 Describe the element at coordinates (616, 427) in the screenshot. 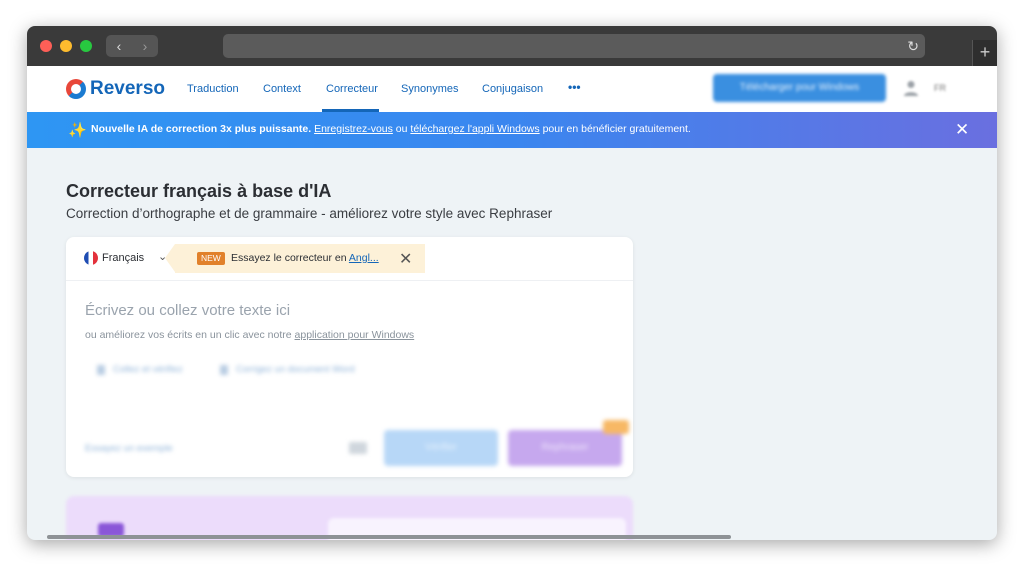

I see `rephrase-badge` at that location.